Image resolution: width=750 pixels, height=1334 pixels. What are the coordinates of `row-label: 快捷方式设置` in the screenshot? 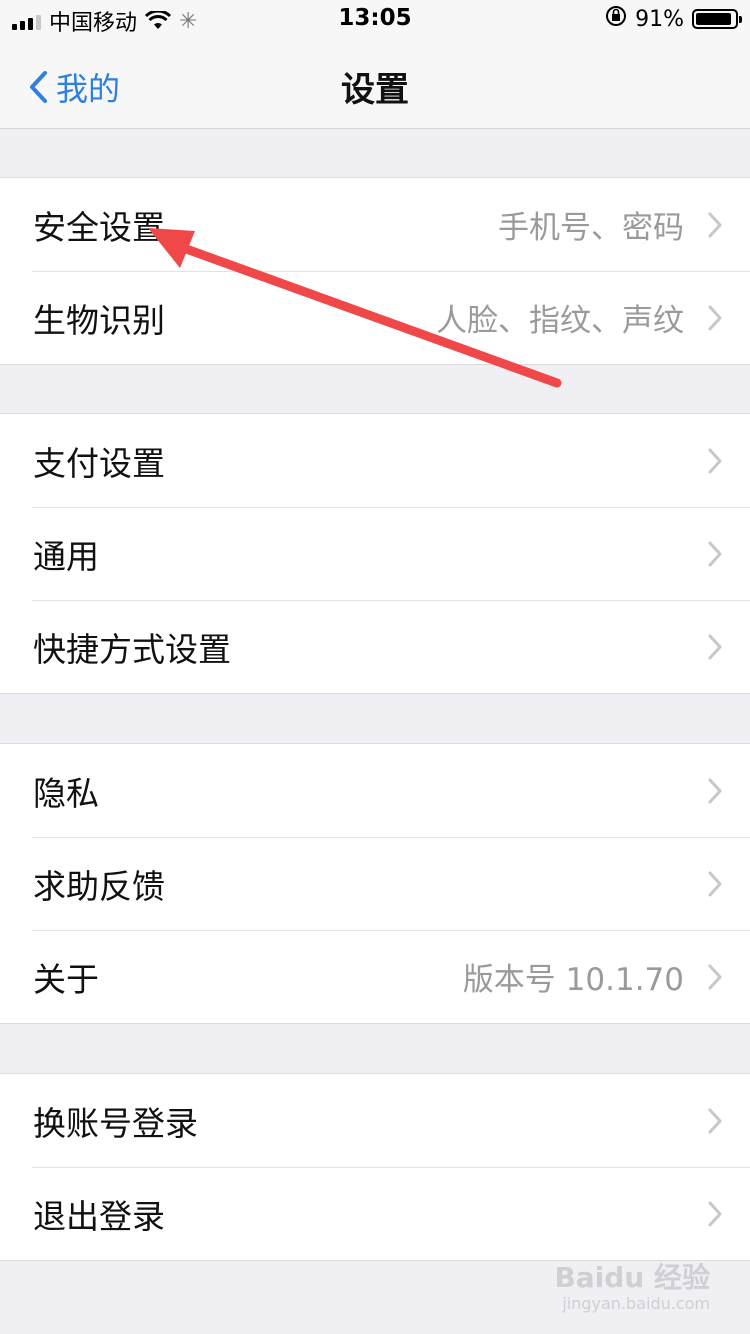 It's located at (132, 649).